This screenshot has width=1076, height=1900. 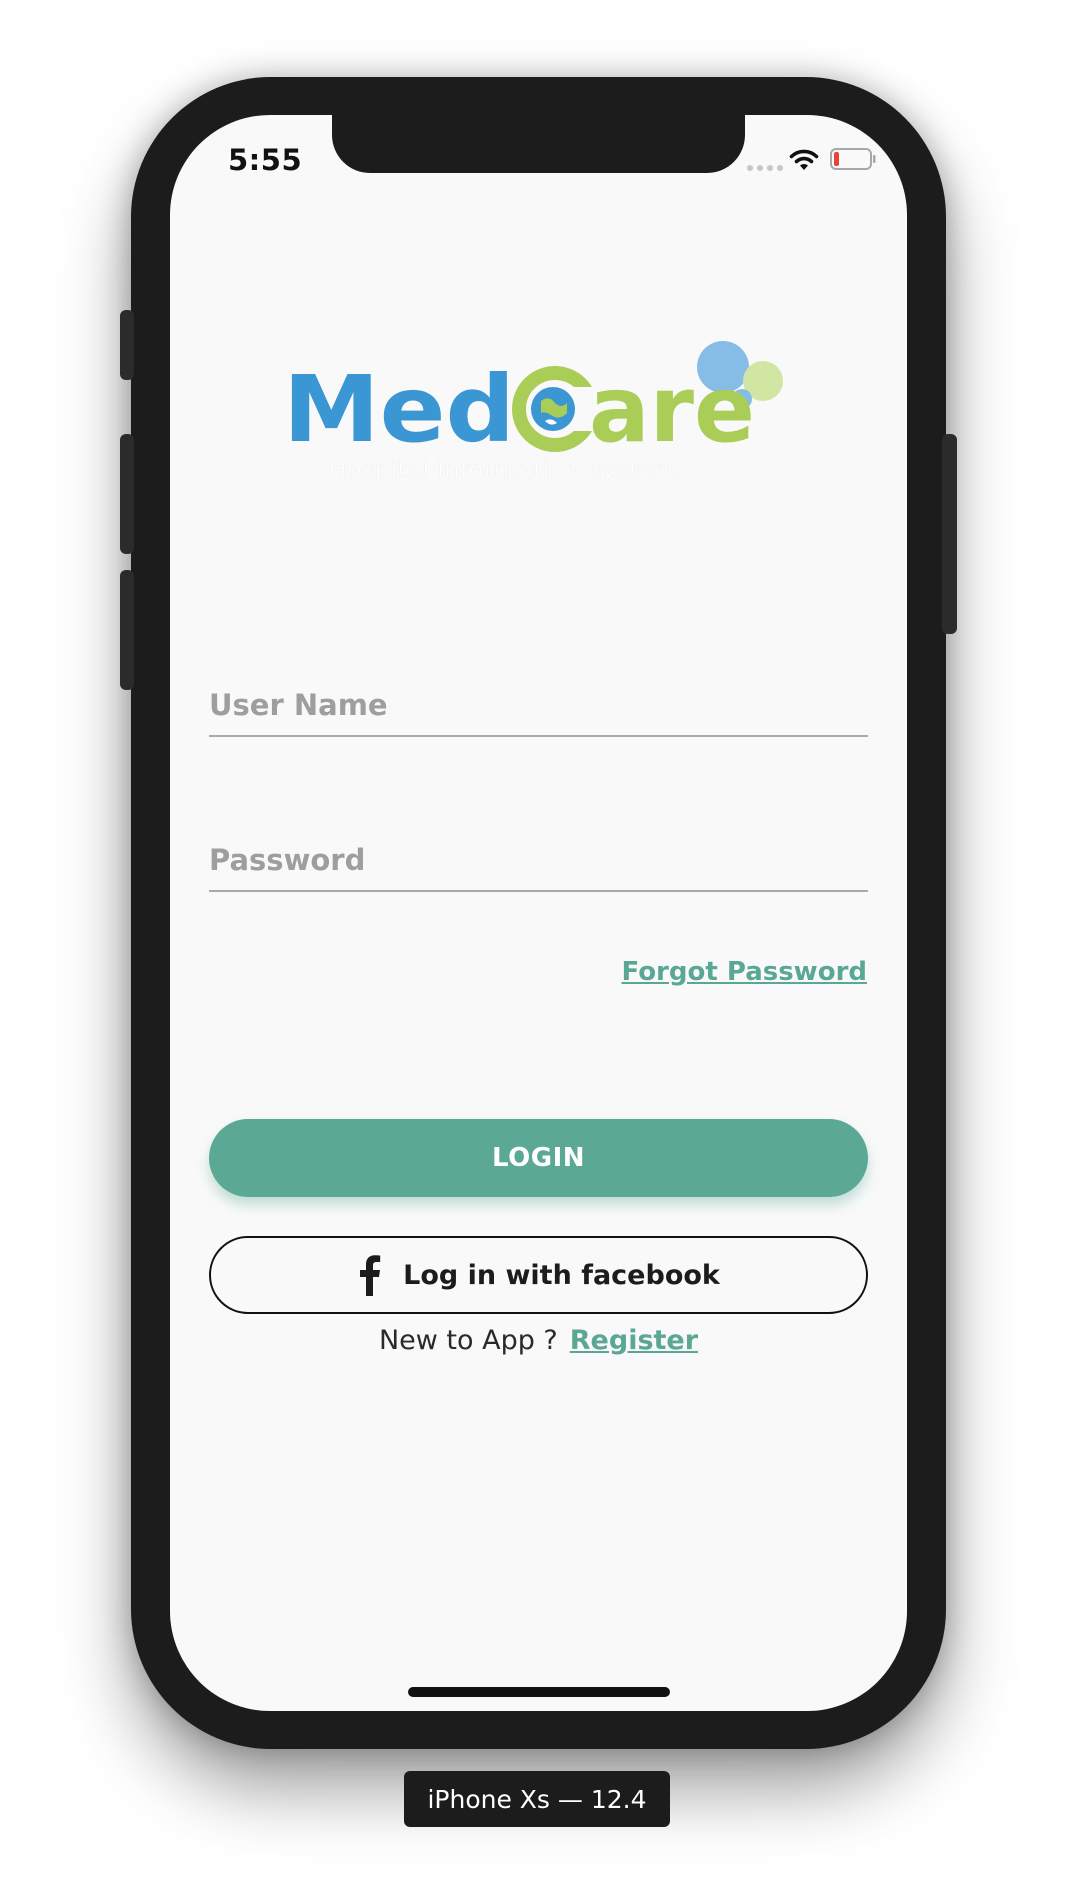 I want to click on login-button: LOGIN, so click(x=538, y=1158).